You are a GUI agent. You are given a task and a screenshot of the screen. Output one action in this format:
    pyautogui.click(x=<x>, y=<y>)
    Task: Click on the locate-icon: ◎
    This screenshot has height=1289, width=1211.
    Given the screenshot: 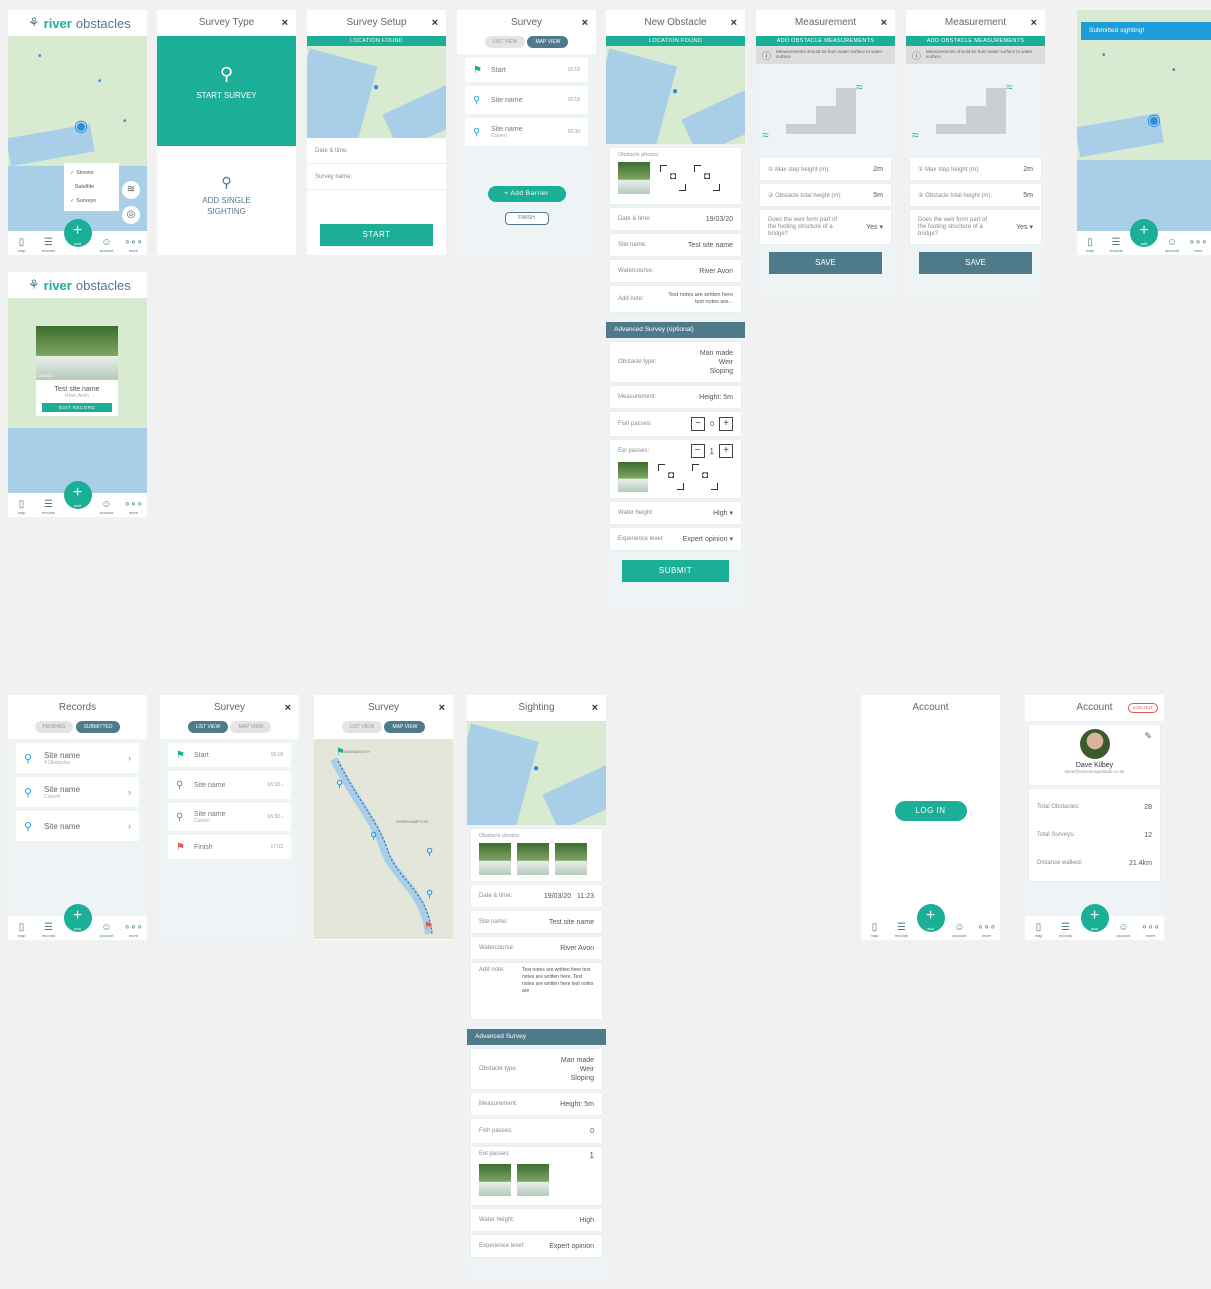 What is the action you would take?
    pyautogui.click(x=131, y=215)
    